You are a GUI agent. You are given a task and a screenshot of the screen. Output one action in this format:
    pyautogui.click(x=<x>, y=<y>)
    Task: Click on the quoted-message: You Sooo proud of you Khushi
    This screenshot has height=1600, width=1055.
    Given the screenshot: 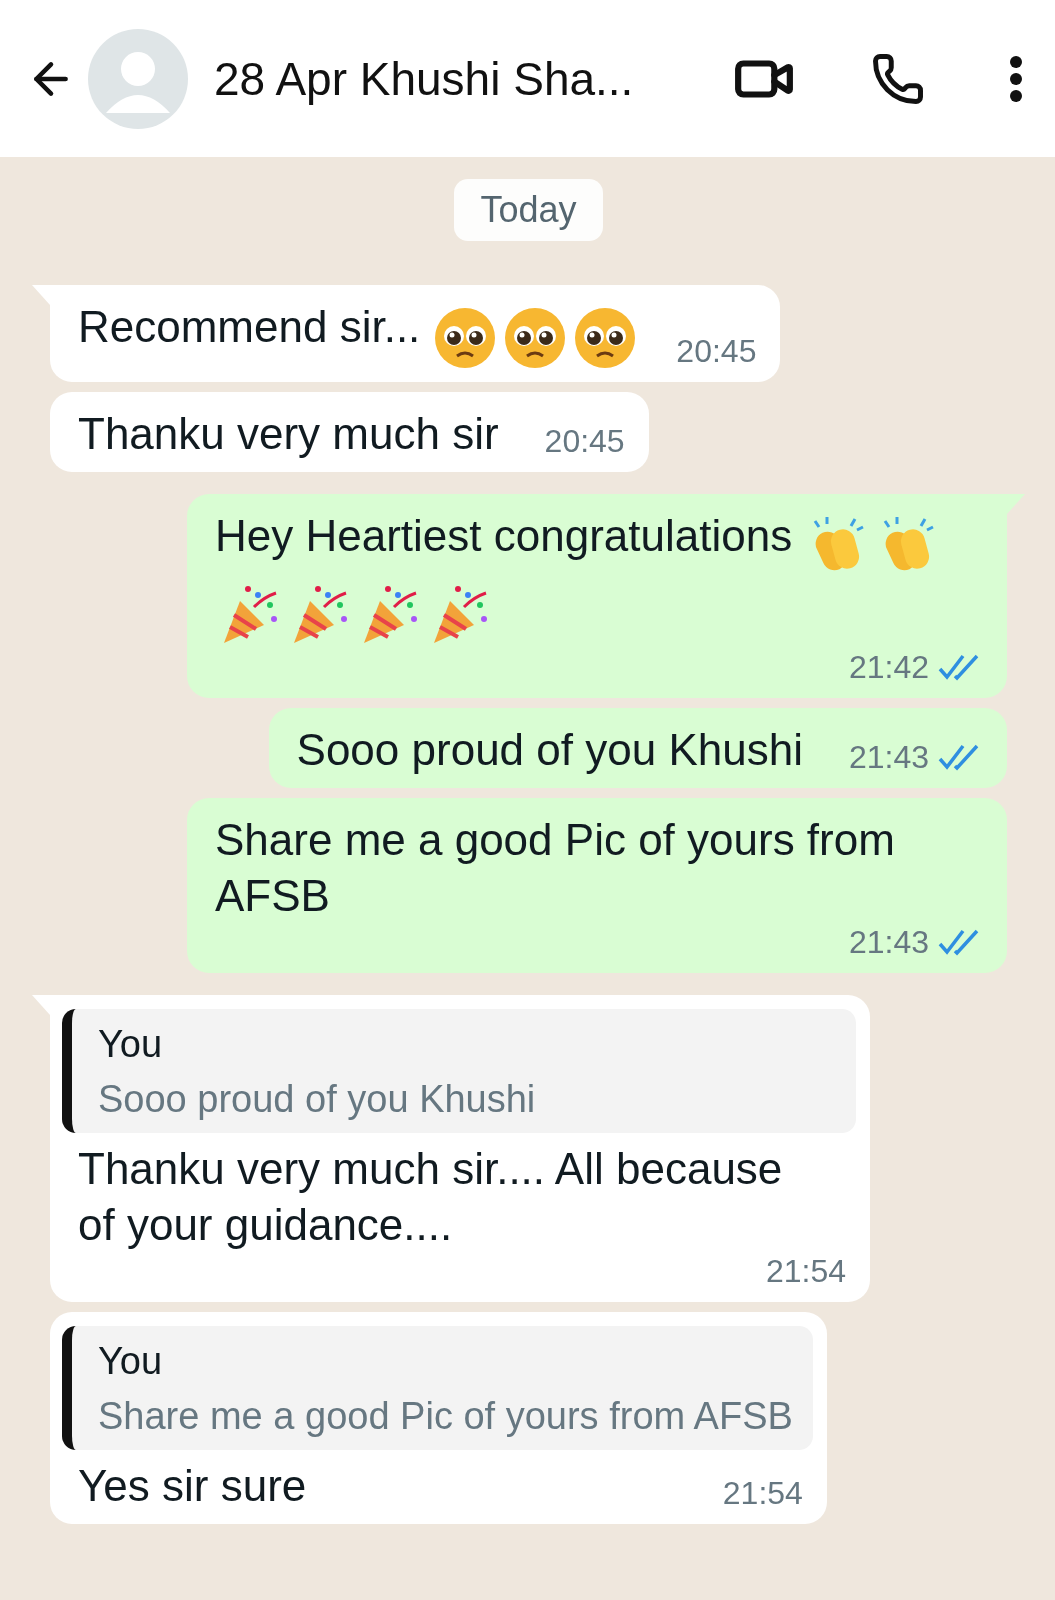 What is the action you would take?
    pyautogui.click(x=459, y=1070)
    